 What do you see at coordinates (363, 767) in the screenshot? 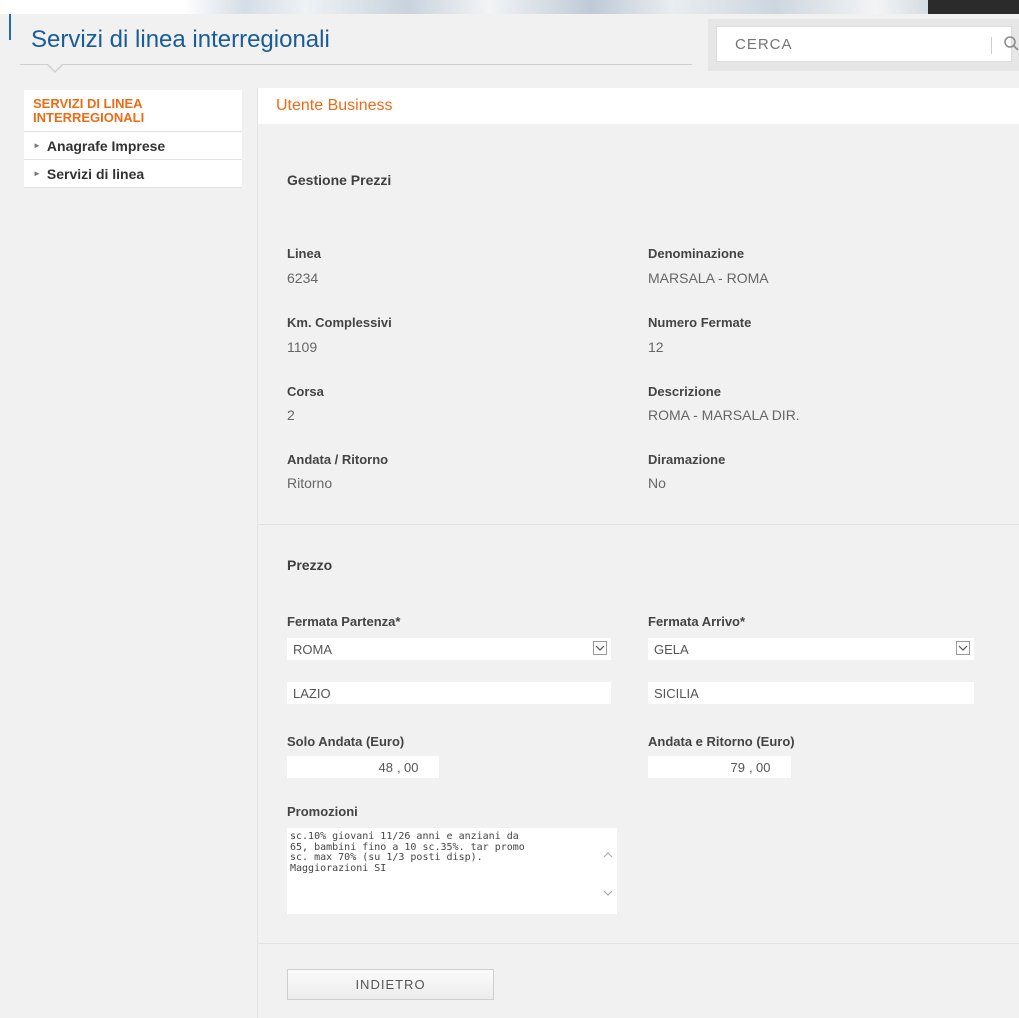
I see `solo-andata-price-field: 48 , 00` at bounding box center [363, 767].